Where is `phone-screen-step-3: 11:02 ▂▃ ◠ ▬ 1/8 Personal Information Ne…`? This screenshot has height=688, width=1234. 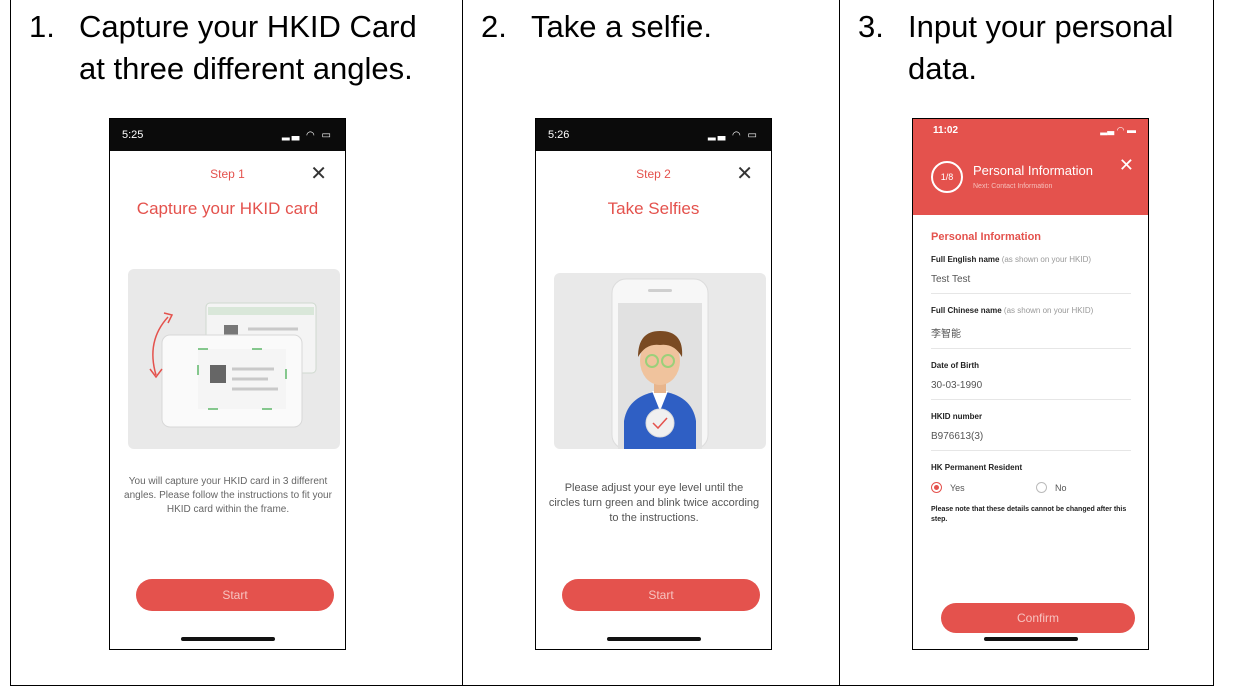 phone-screen-step-3: 11:02 ▂▃ ◠ ▬ 1/8 Personal Information Ne… is located at coordinates (1030, 384).